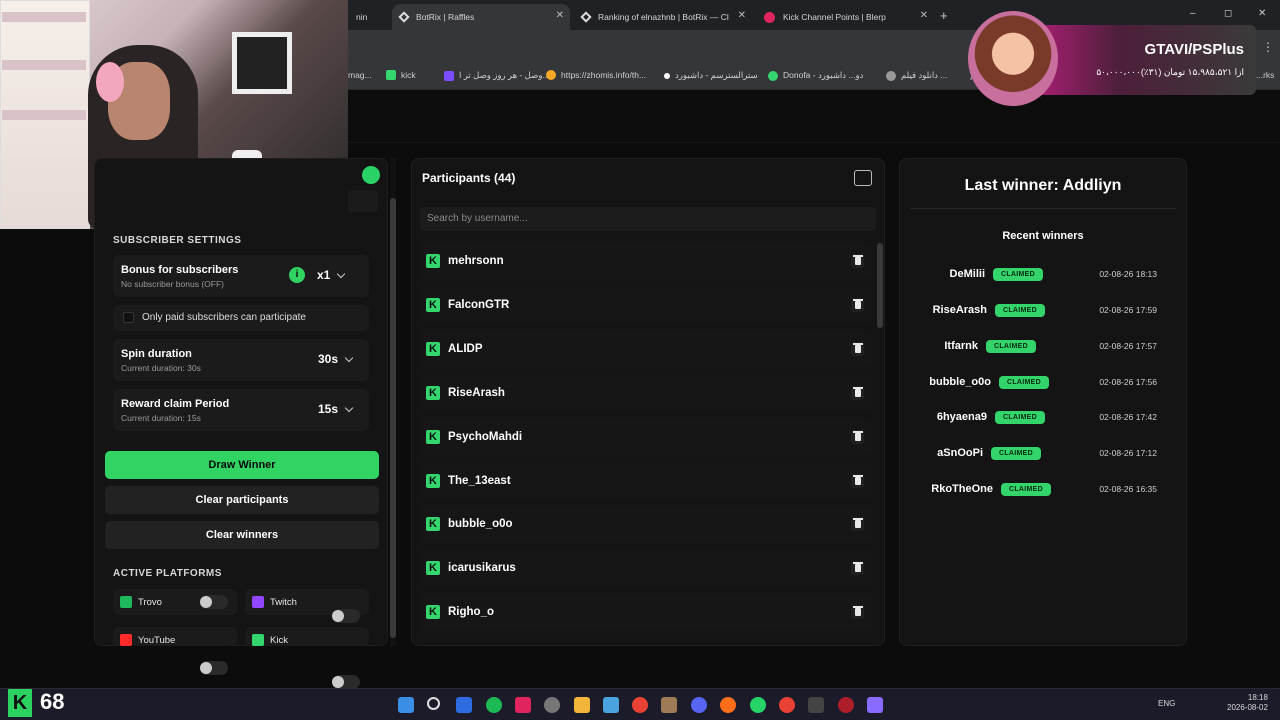  What do you see at coordinates (1247, 703) in the screenshot?
I see `clock: 18:18 2026-08-02` at bounding box center [1247, 703].